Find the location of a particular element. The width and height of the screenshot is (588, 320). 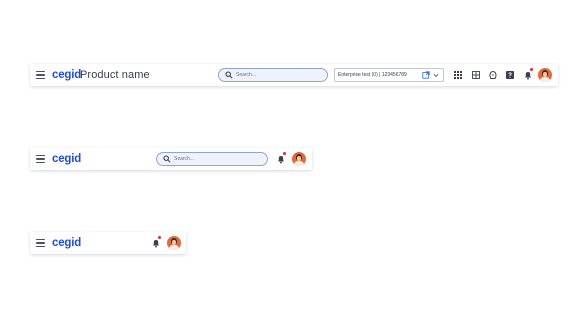

grid-icon is located at coordinates (476, 75).